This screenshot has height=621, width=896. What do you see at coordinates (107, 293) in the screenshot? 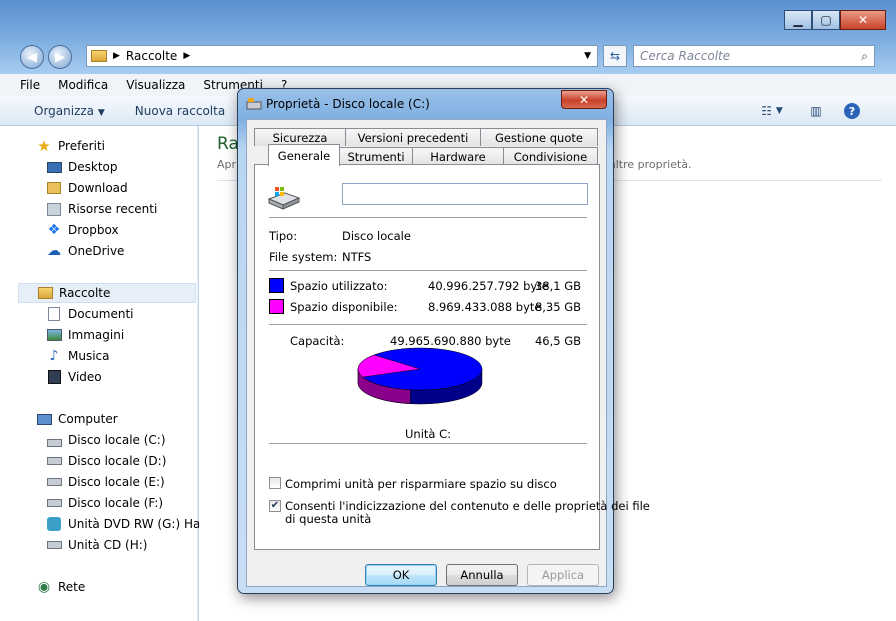
I see `sidebar-item-raccolte: Raccolte` at bounding box center [107, 293].